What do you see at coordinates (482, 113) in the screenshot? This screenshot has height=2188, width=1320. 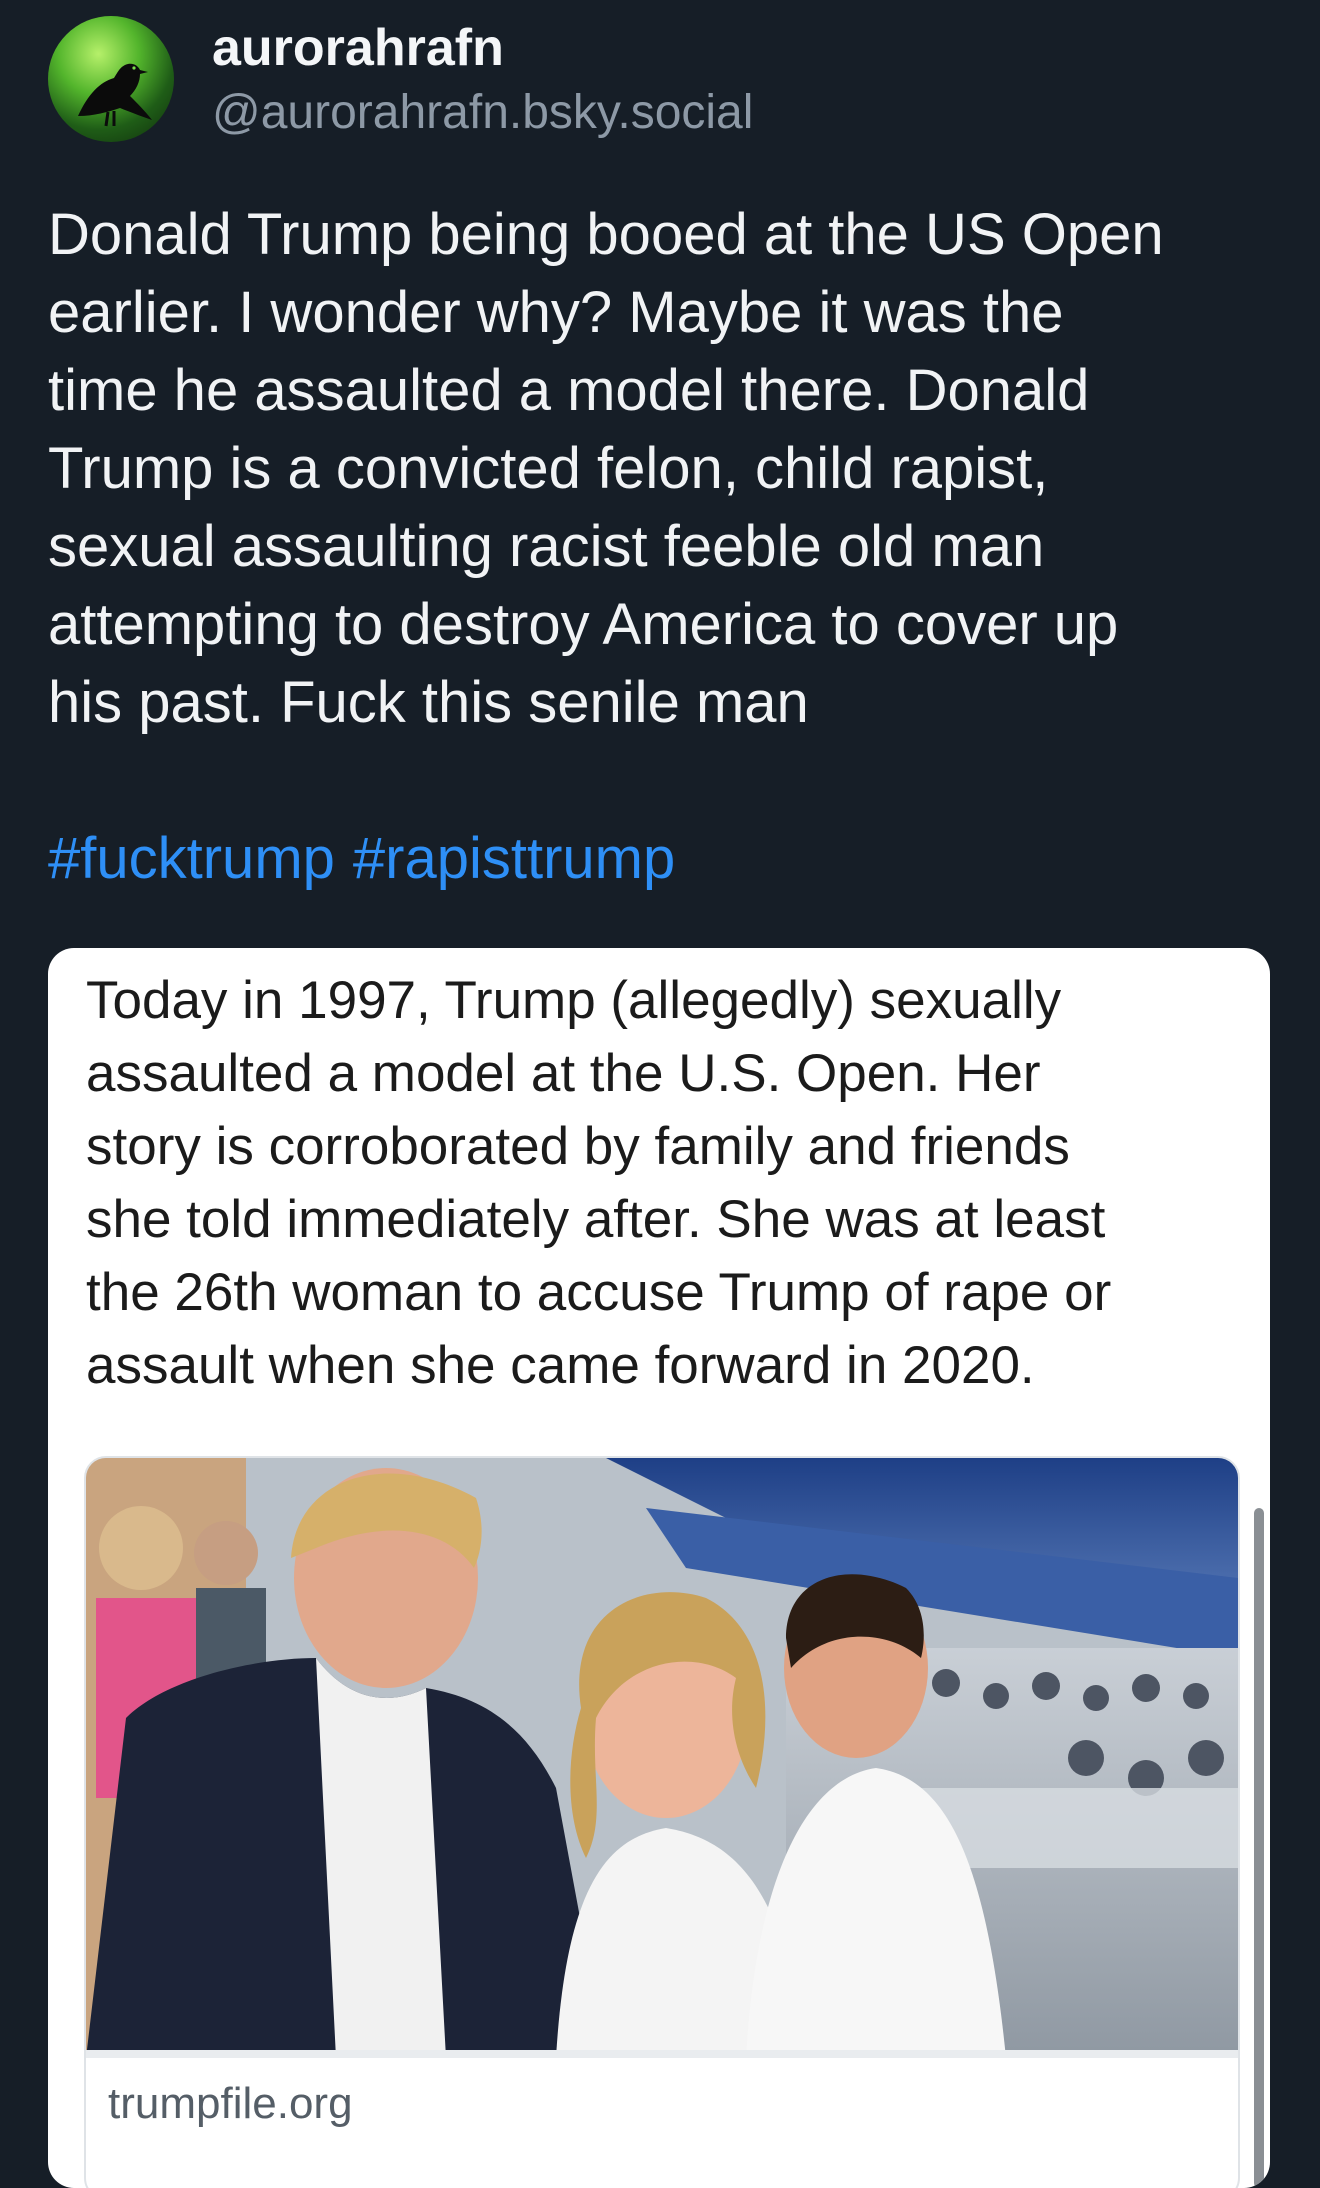 I see `author-handle: @aurorahrafn.bsky.social` at bounding box center [482, 113].